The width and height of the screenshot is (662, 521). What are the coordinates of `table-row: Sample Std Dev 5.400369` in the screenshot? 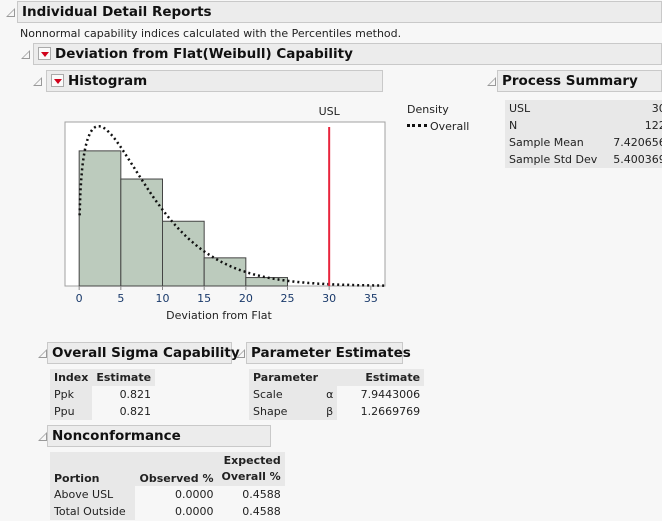 It's located at (583, 159).